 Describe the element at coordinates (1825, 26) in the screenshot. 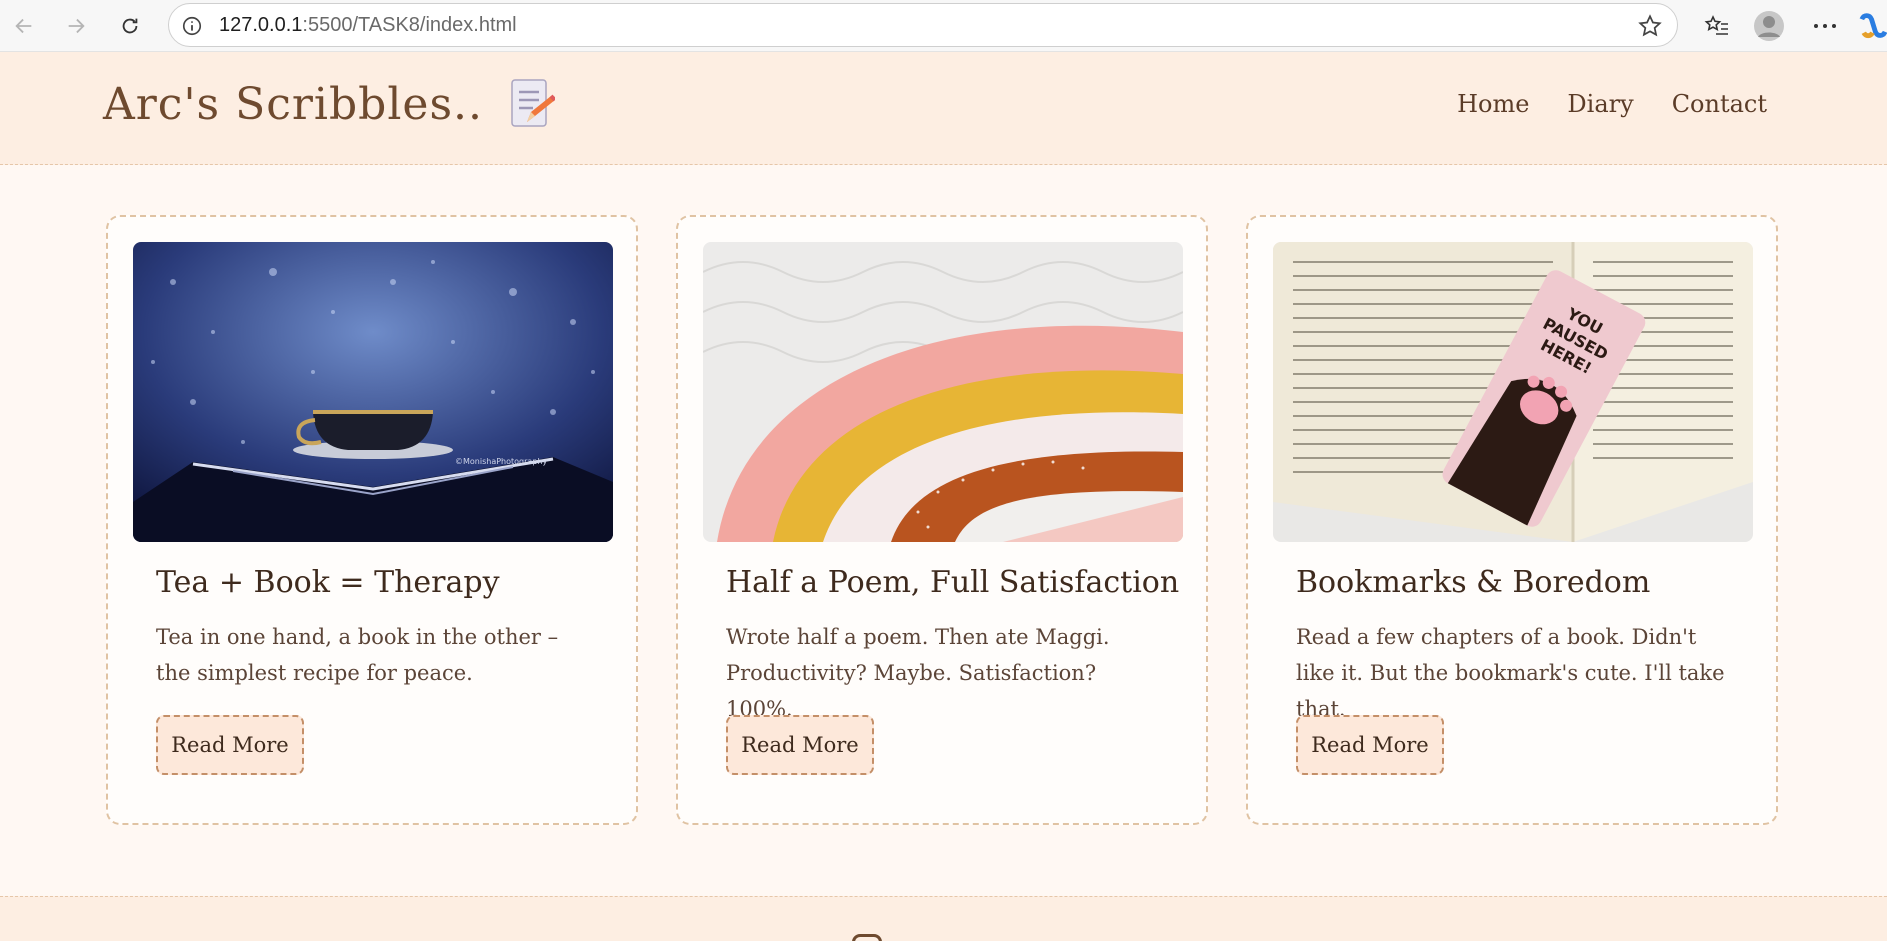

I see `more-icon` at that location.